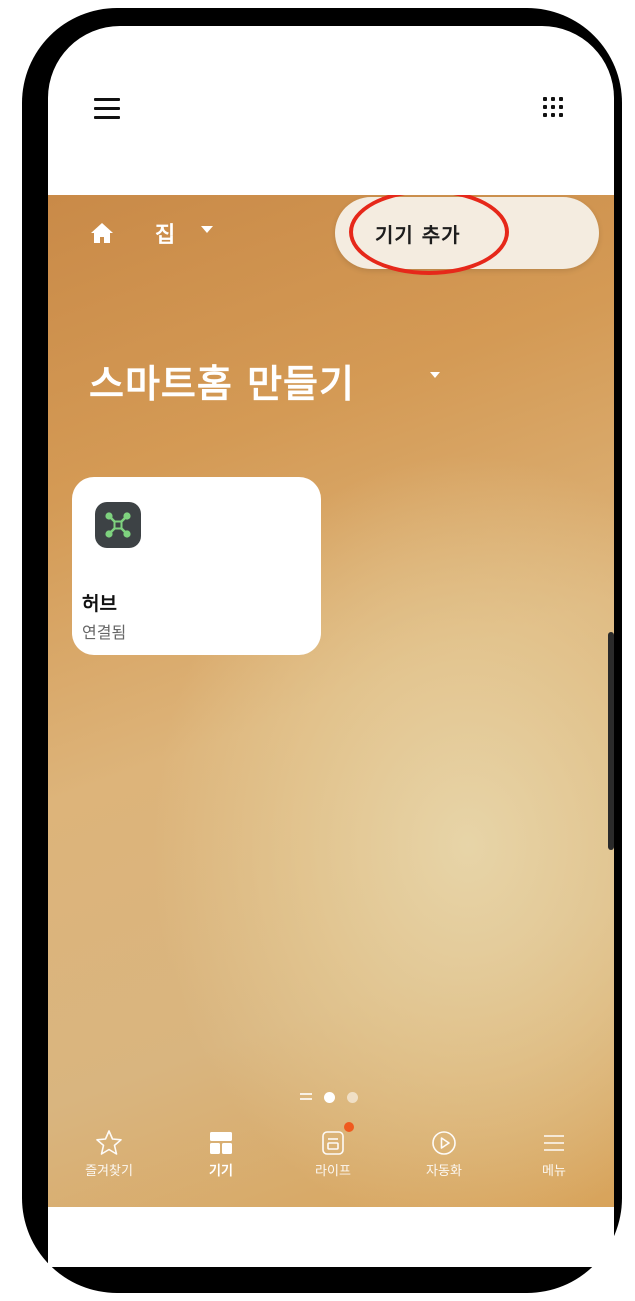  Describe the element at coordinates (444, 1171) in the screenshot. I see `nav-label: 자동화` at that location.